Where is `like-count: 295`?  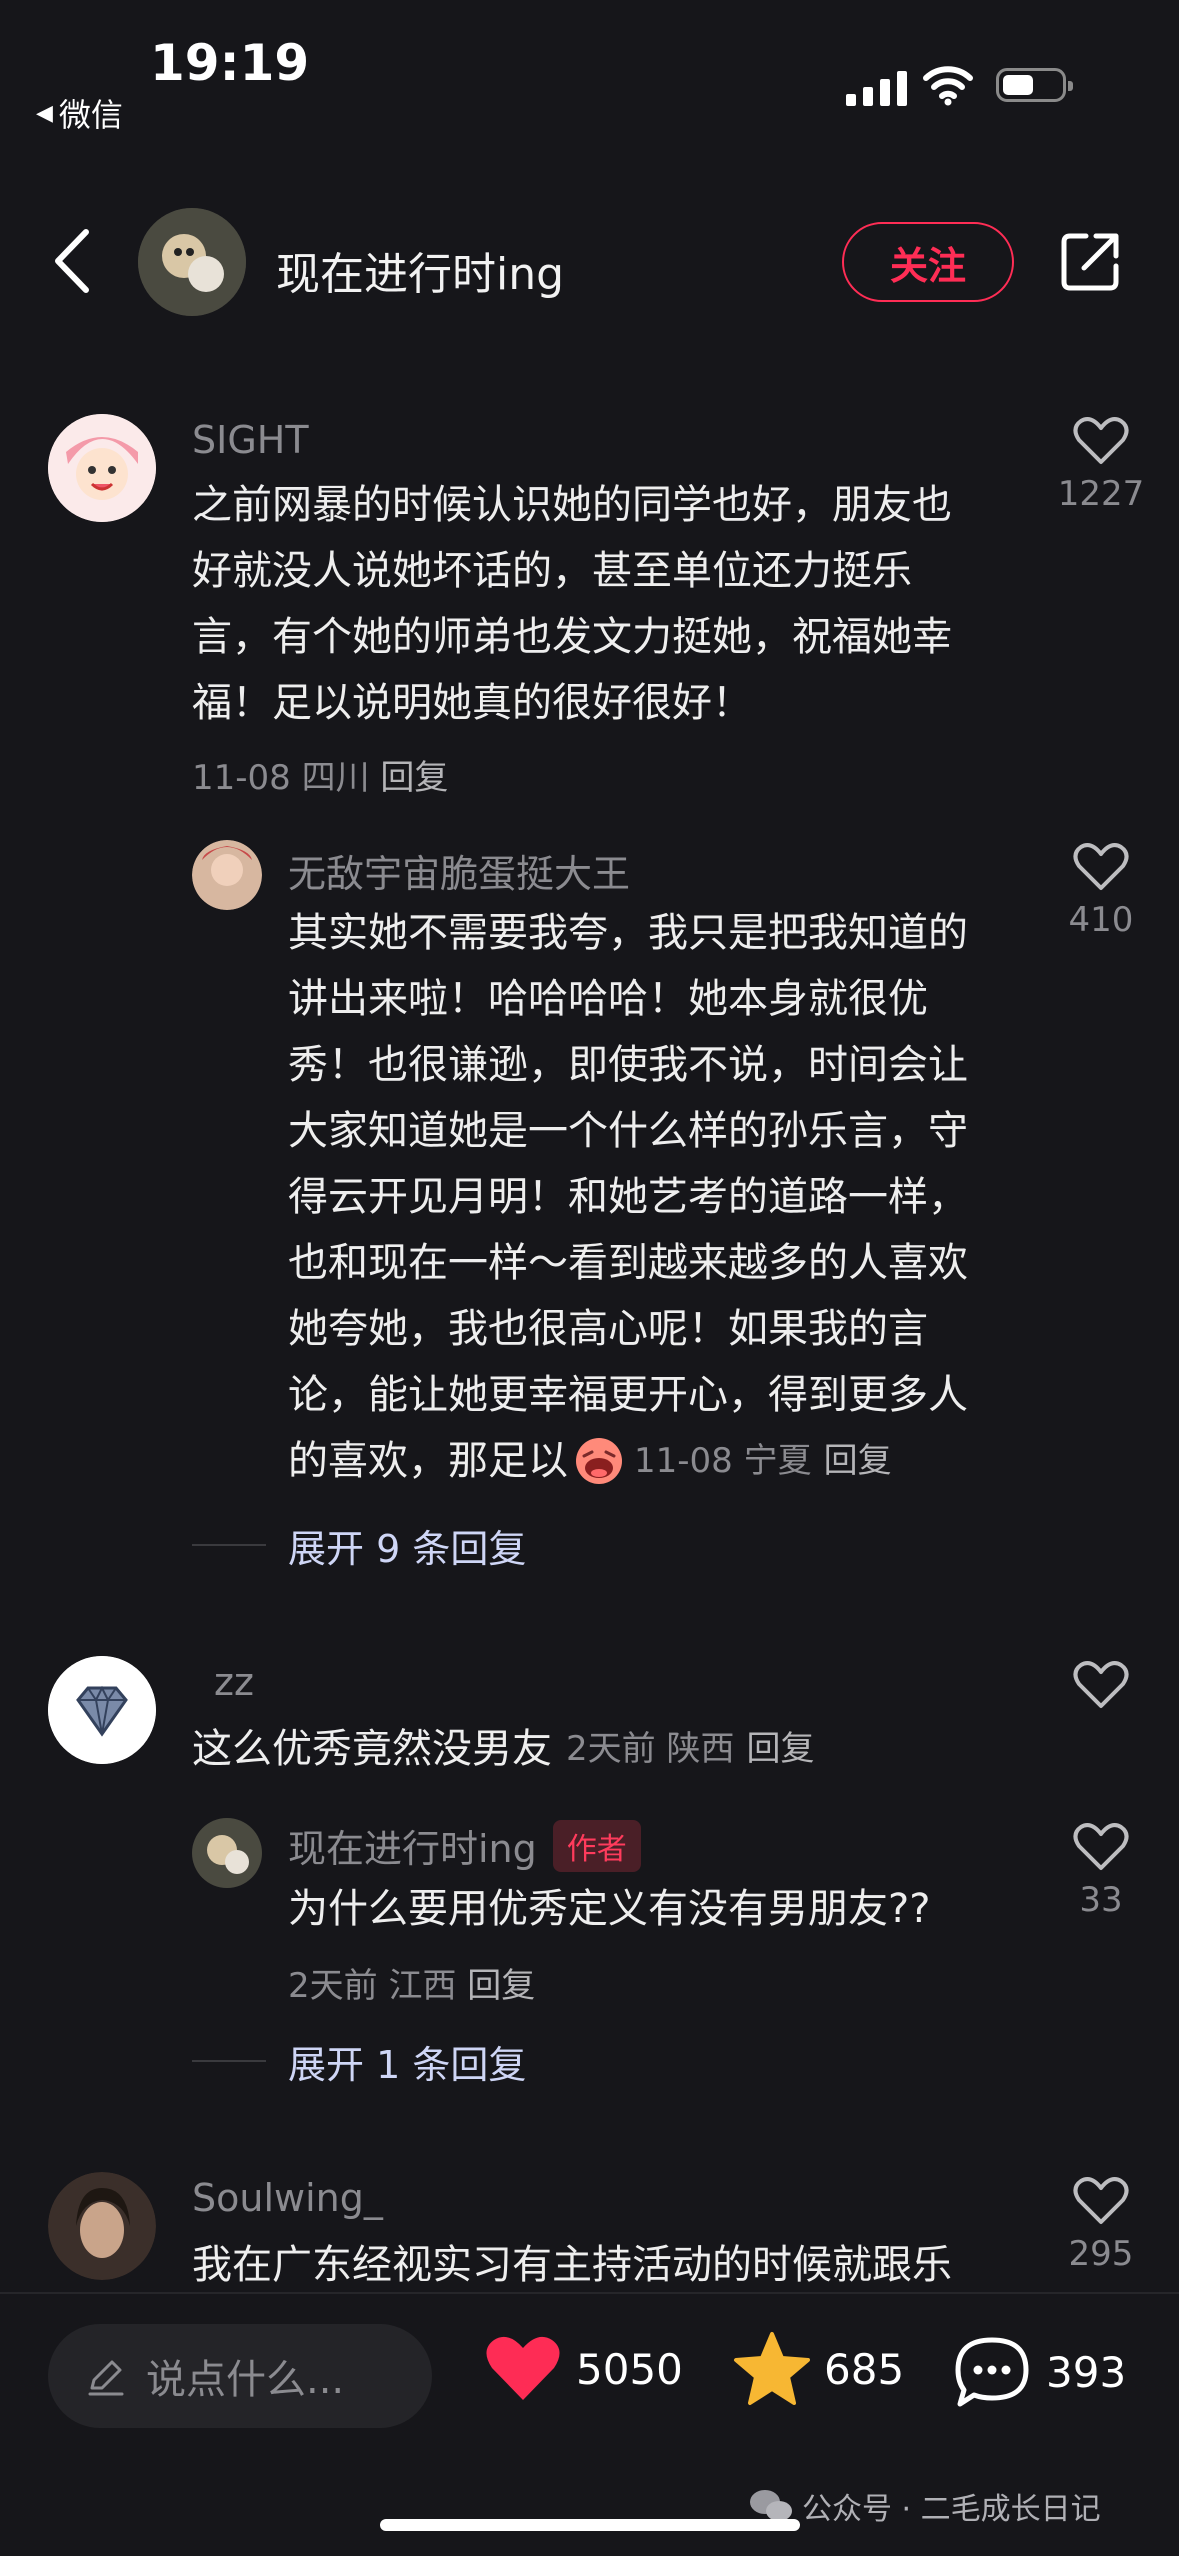 like-count: 295 is located at coordinates (1101, 2254).